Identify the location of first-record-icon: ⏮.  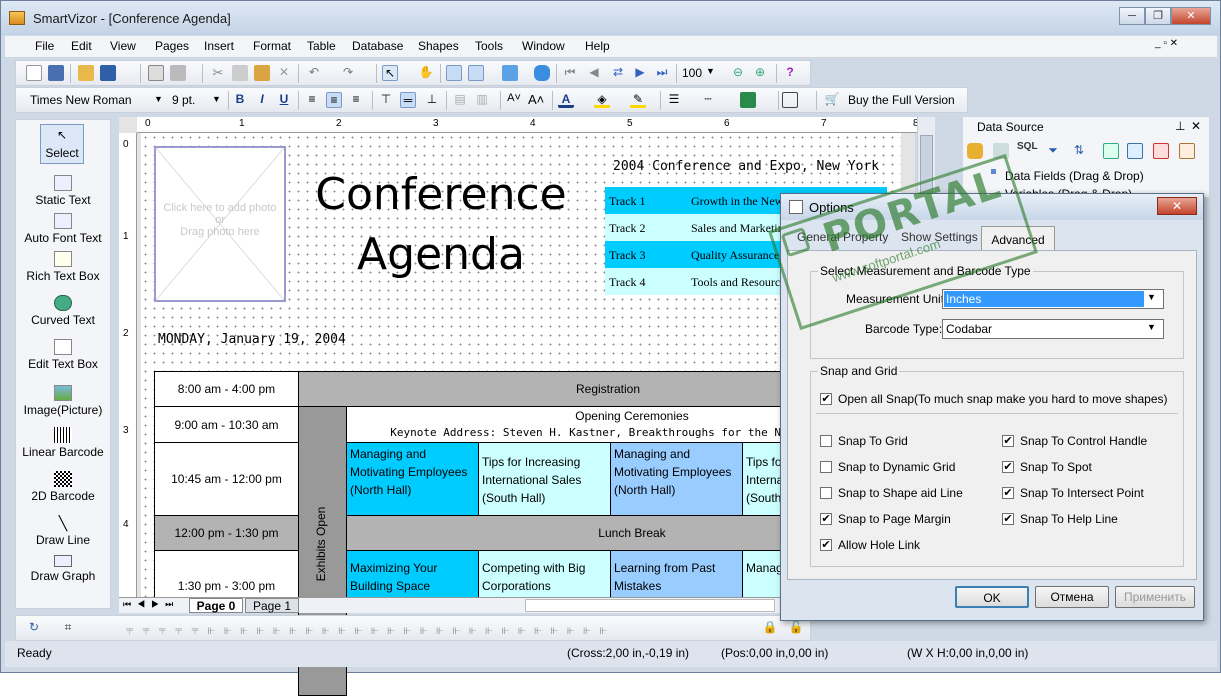
(570, 73).